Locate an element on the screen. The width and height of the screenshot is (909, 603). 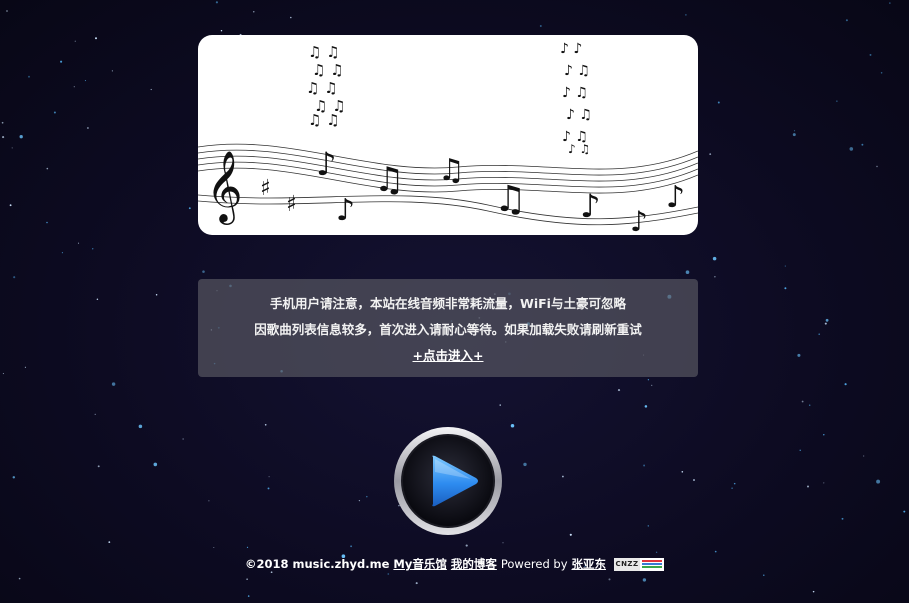
enter-link: +点击进入+ is located at coordinates (448, 355).